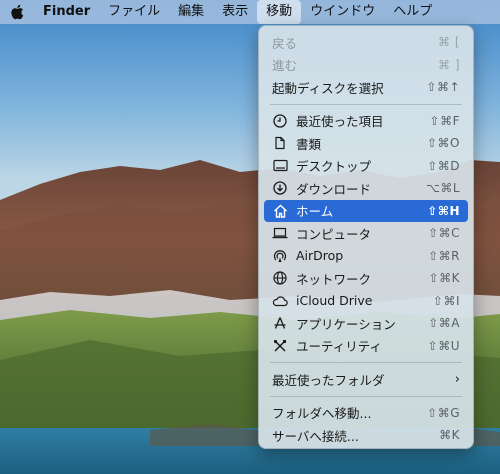 The width and height of the screenshot is (500, 474). What do you see at coordinates (280, 121) in the screenshot?
I see `clock-icon` at bounding box center [280, 121].